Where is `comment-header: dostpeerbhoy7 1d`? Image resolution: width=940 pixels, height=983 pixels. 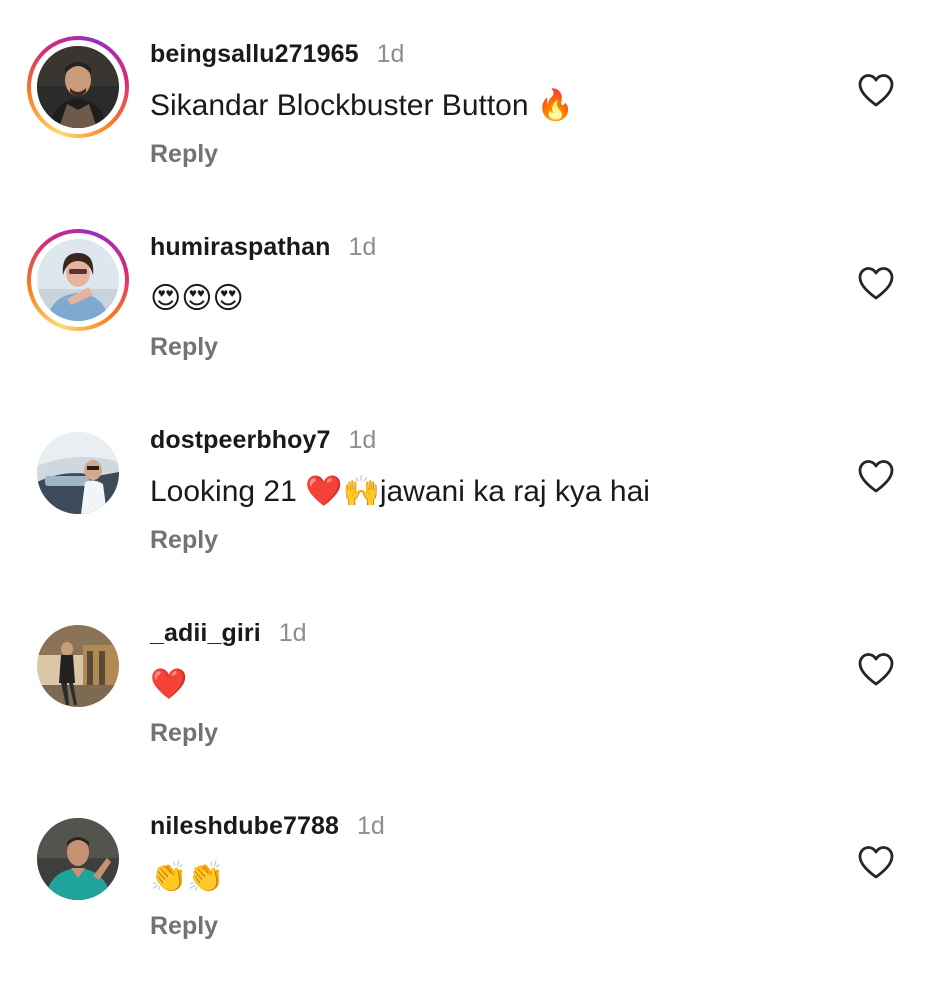
comment-header: dostpeerbhoy7 1d is located at coordinates (263, 442).